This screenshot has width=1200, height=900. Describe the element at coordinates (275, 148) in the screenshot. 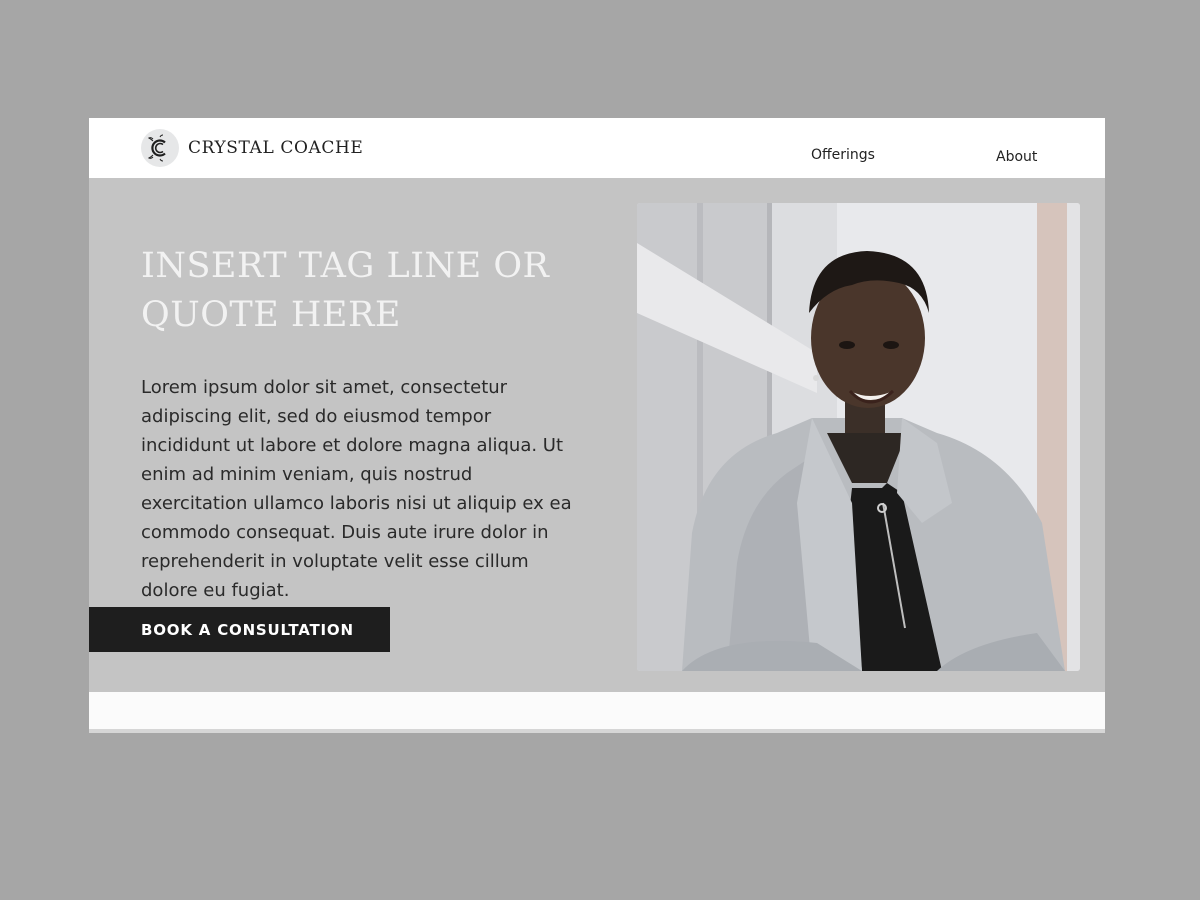

I see `brand-name: CRYSTAL COACHE` at that location.